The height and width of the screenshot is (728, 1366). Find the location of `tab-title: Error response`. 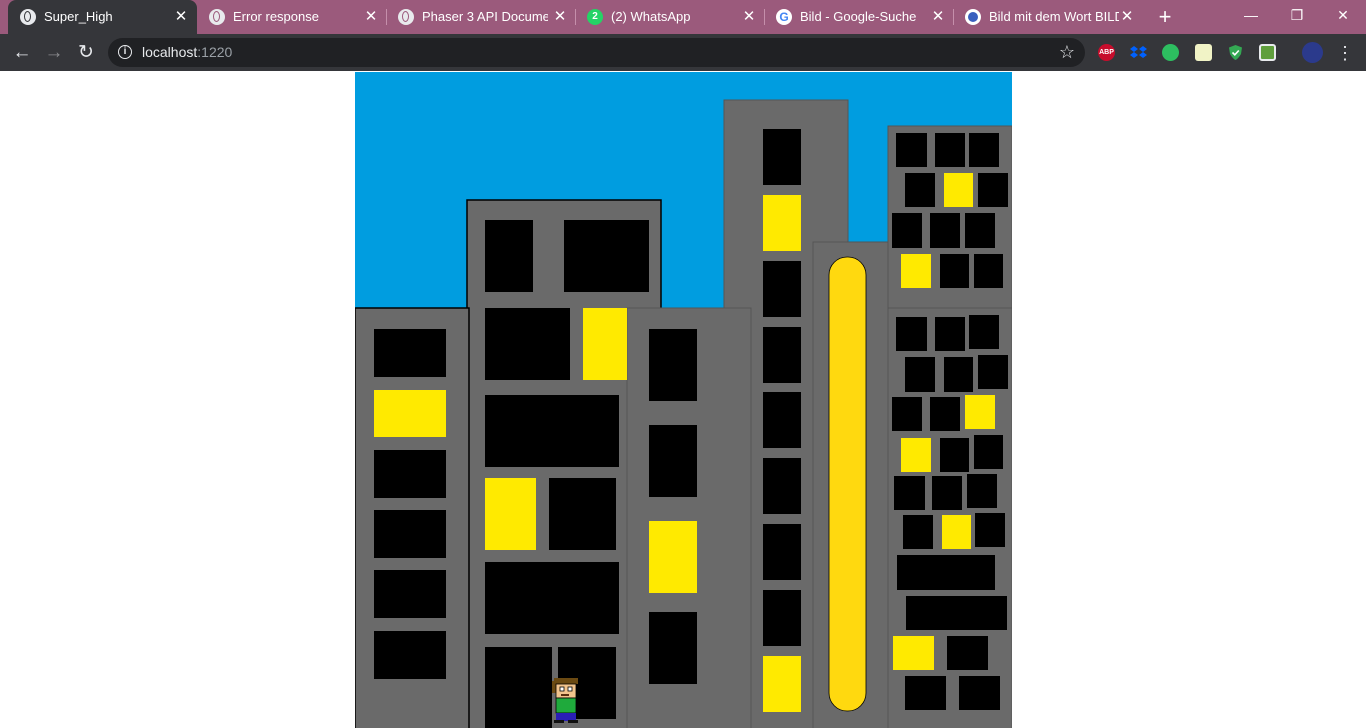

tab-title: Error response is located at coordinates (276, 16).